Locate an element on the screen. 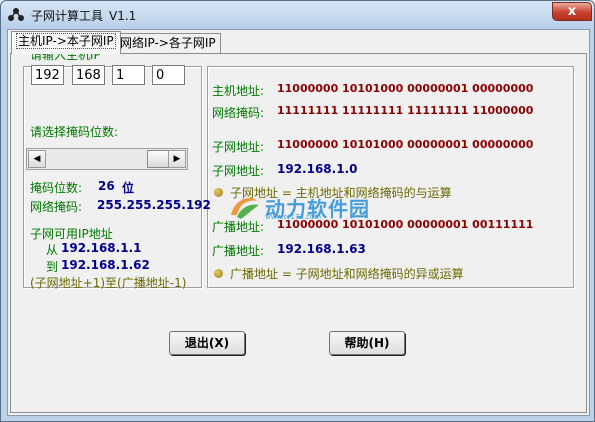  mask-bits-unit: 位 is located at coordinates (128, 188).